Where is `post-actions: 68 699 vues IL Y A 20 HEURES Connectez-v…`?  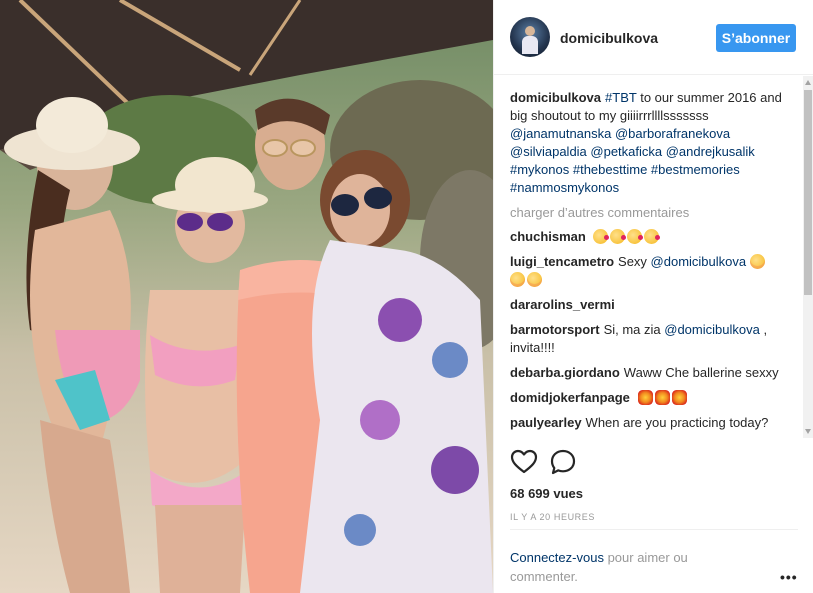 post-actions: 68 699 vues IL Y A 20 HEURES Connectez-v… is located at coordinates (653, 513).